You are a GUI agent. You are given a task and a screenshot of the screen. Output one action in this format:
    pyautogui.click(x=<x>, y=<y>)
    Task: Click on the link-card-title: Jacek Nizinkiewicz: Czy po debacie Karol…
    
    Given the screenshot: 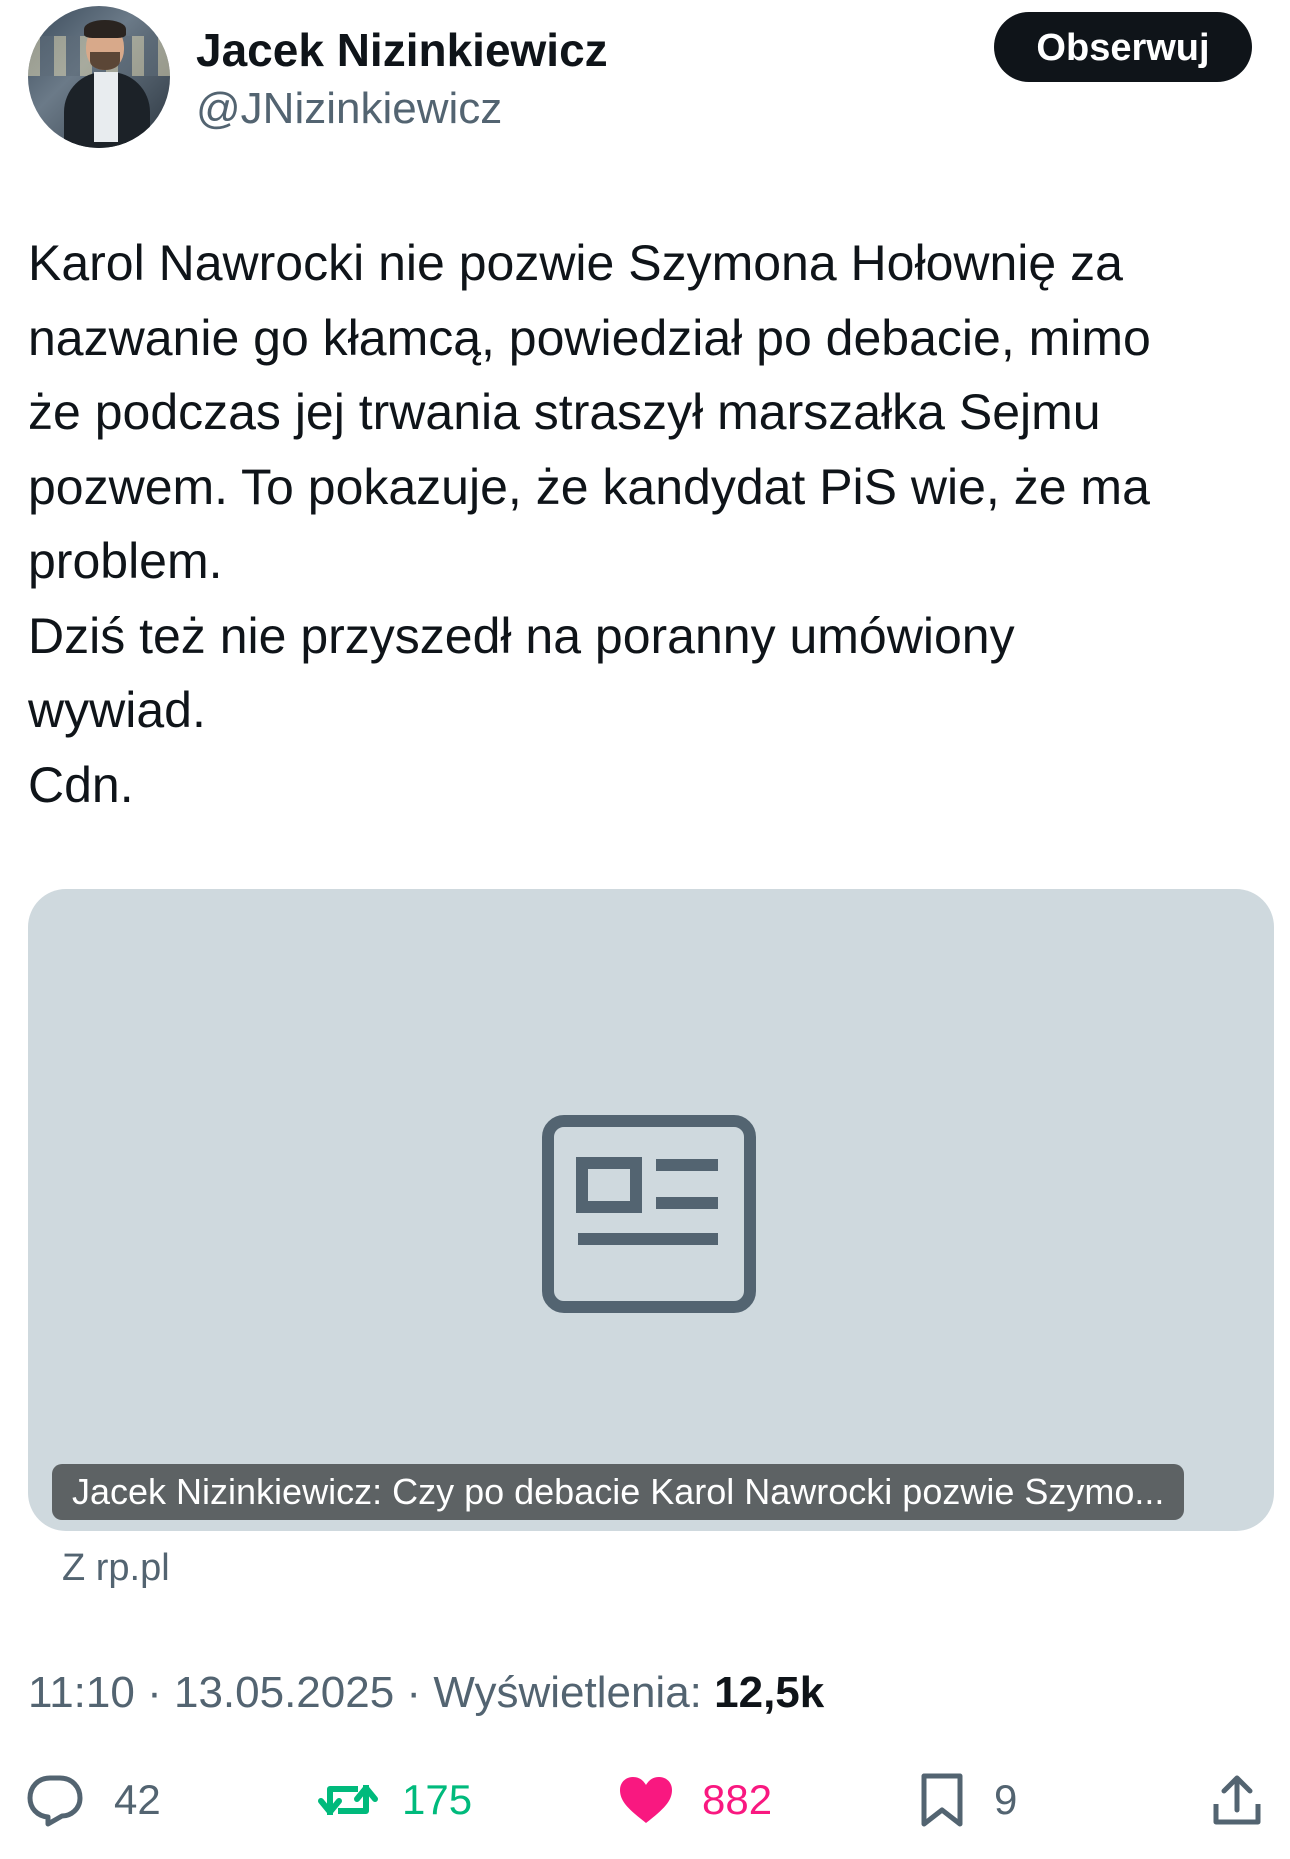 What is the action you would take?
    pyautogui.click(x=618, y=1492)
    